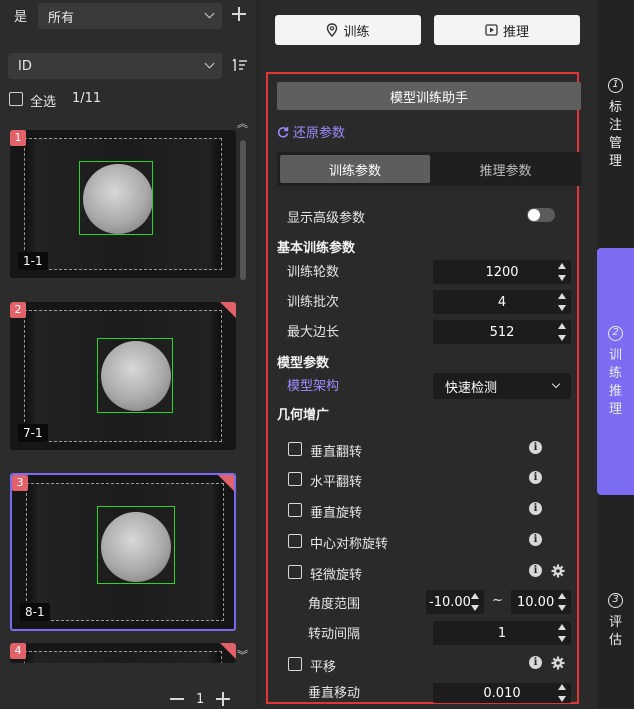  I want to click on rotation-step-input: 1, so click(502, 633).